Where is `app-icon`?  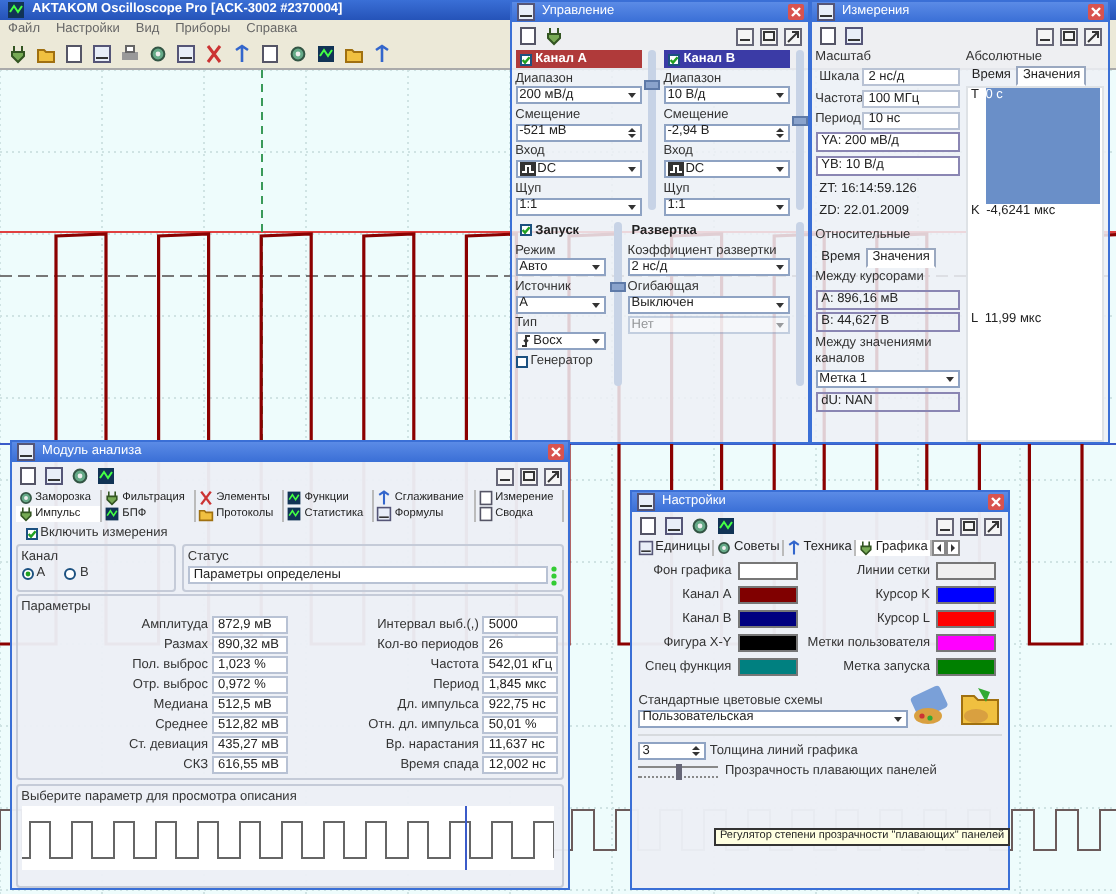 app-icon is located at coordinates (16, 10).